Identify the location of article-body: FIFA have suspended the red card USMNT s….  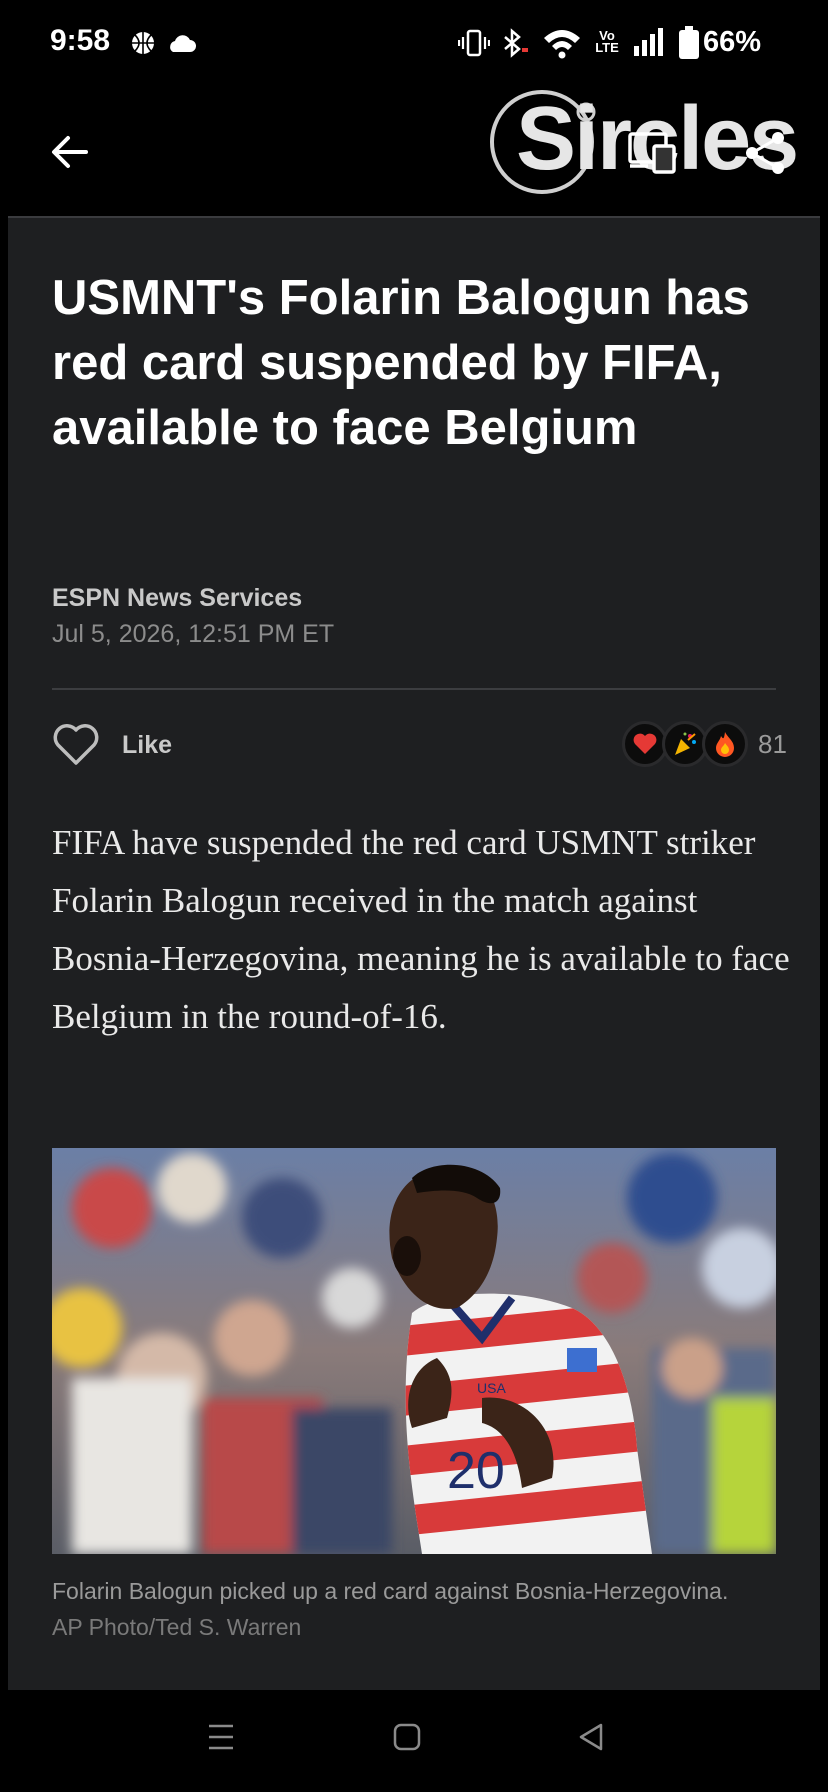
(421, 929).